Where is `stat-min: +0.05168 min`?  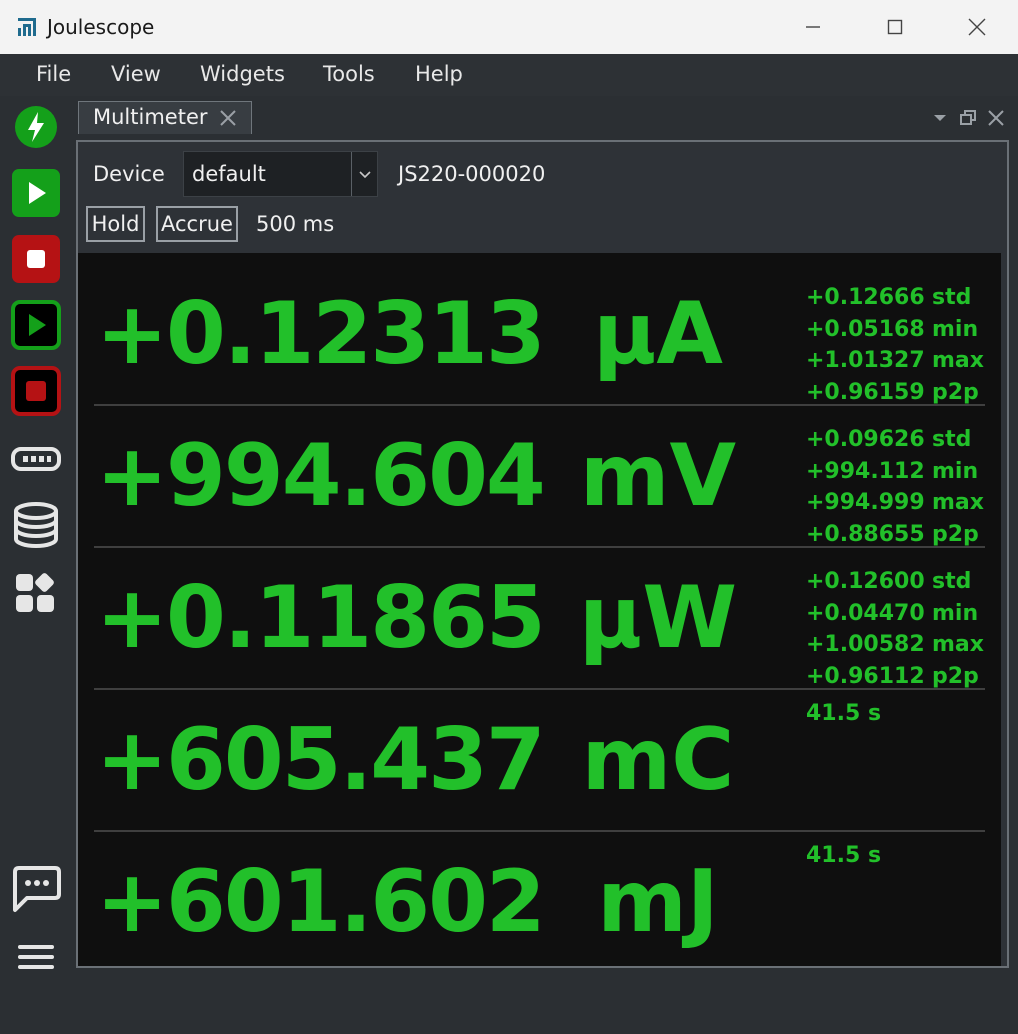
stat-min: +0.05168 min is located at coordinates (899, 333).